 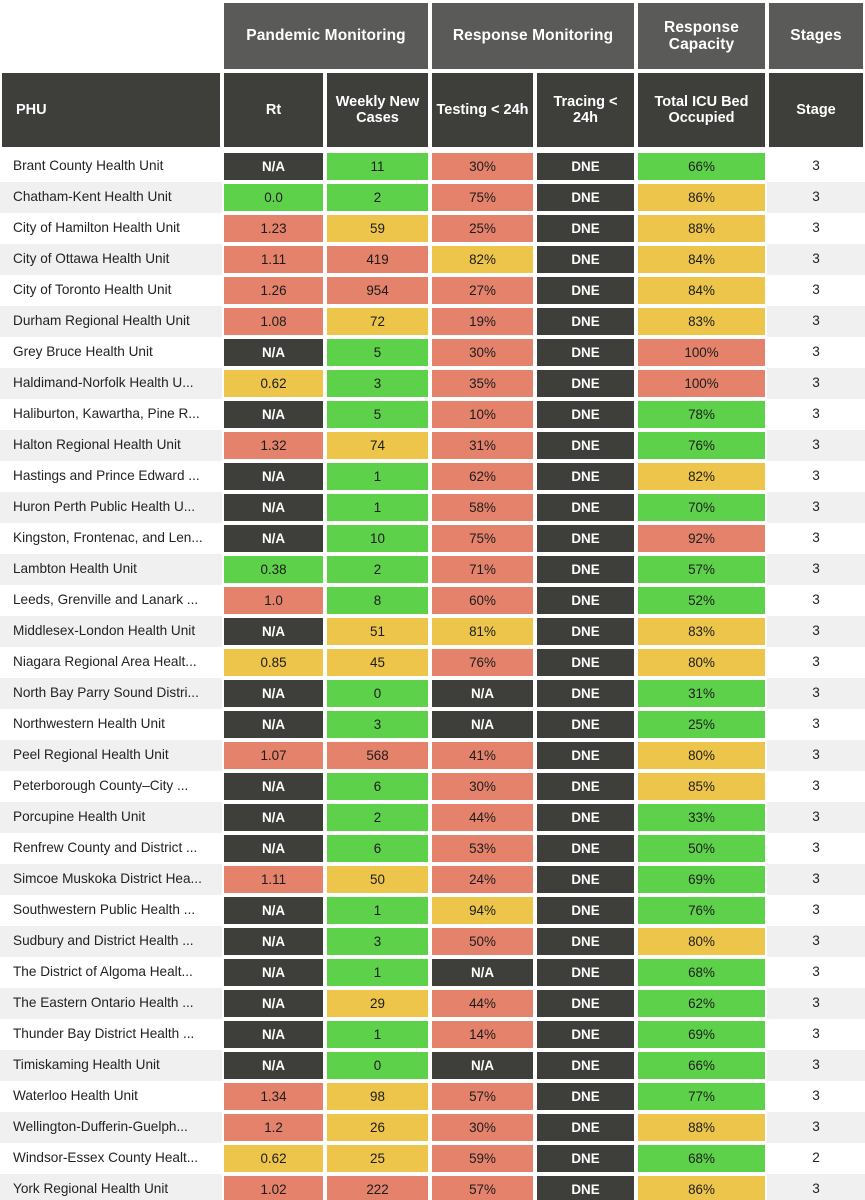 What do you see at coordinates (377, 1096) in the screenshot?
I see `weekly-new-cases-value-cell: 98` at bounding box center [377, 1096].